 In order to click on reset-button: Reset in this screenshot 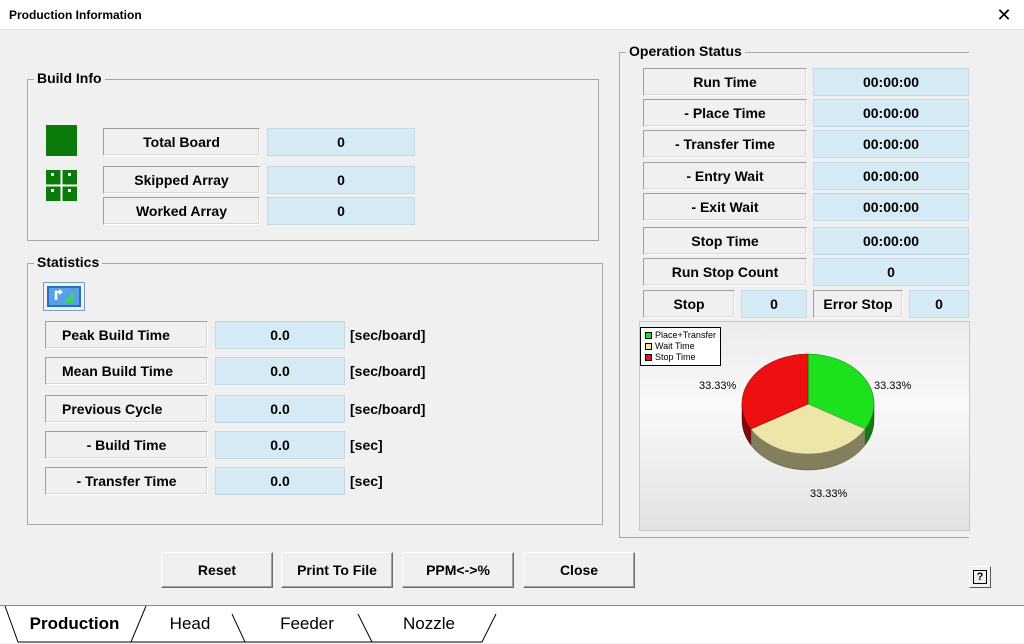, I will do `click(217, 570)`.